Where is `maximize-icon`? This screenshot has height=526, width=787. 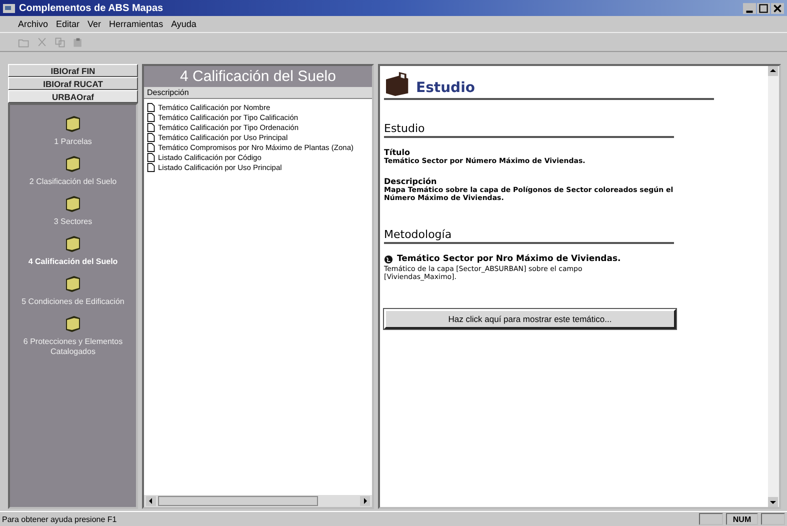 maximize-icon is located at coordinates (763, 8).